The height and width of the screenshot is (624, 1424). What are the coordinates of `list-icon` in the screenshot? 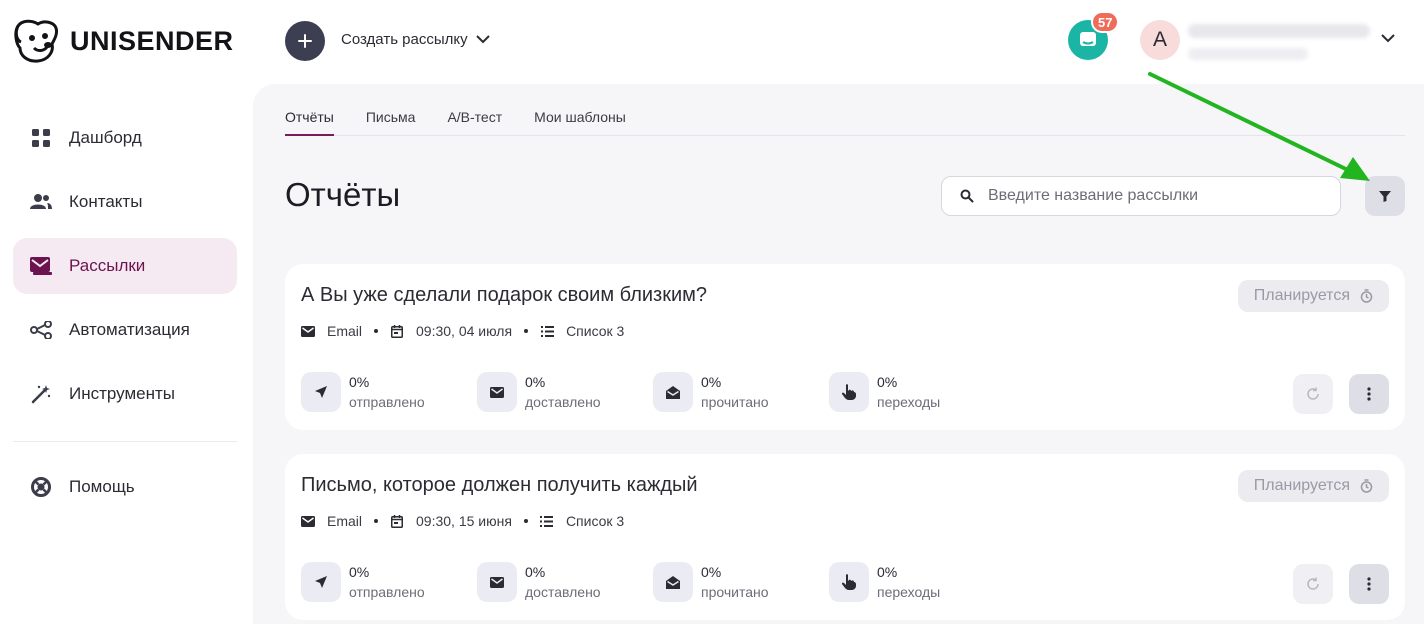 It's located at (547, 521).